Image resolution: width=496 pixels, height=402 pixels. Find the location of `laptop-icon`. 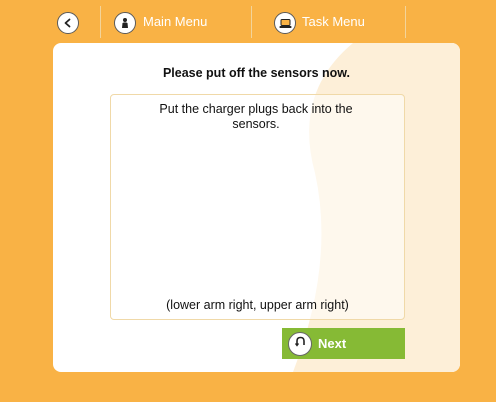

laptop-icon is located at coordinates (285, 23).